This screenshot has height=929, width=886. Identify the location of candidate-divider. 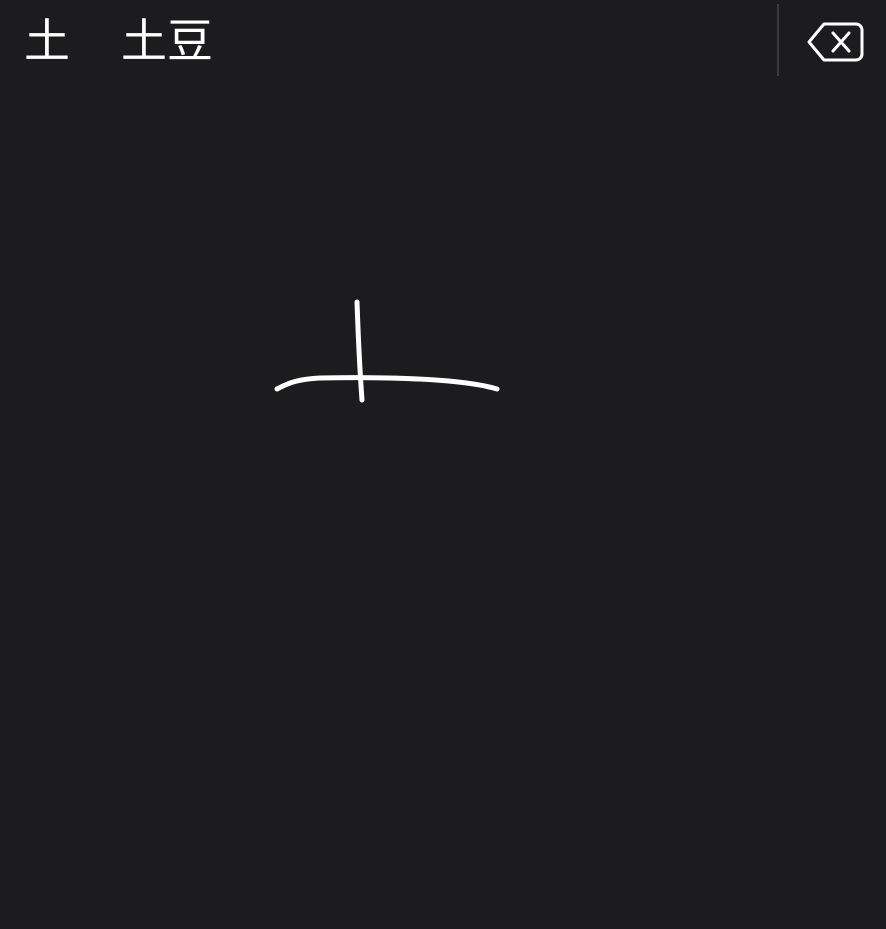
(778, 40).